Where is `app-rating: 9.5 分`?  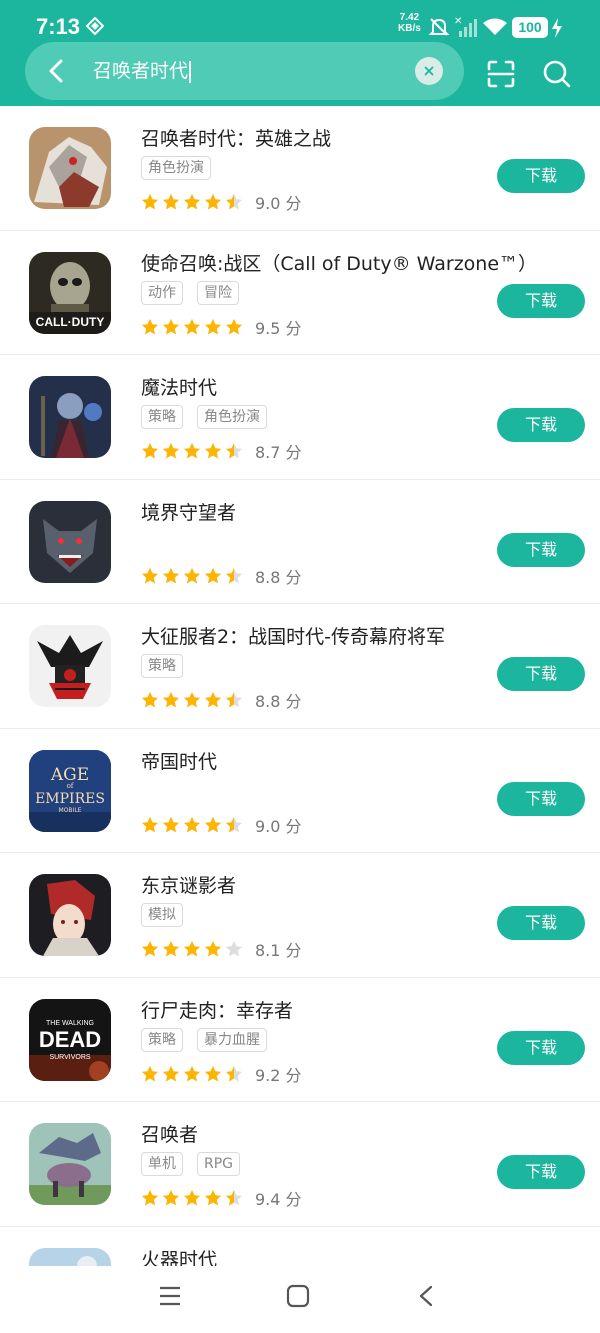
app-rating: 9.5 分 is located at coordinates (221, 327).